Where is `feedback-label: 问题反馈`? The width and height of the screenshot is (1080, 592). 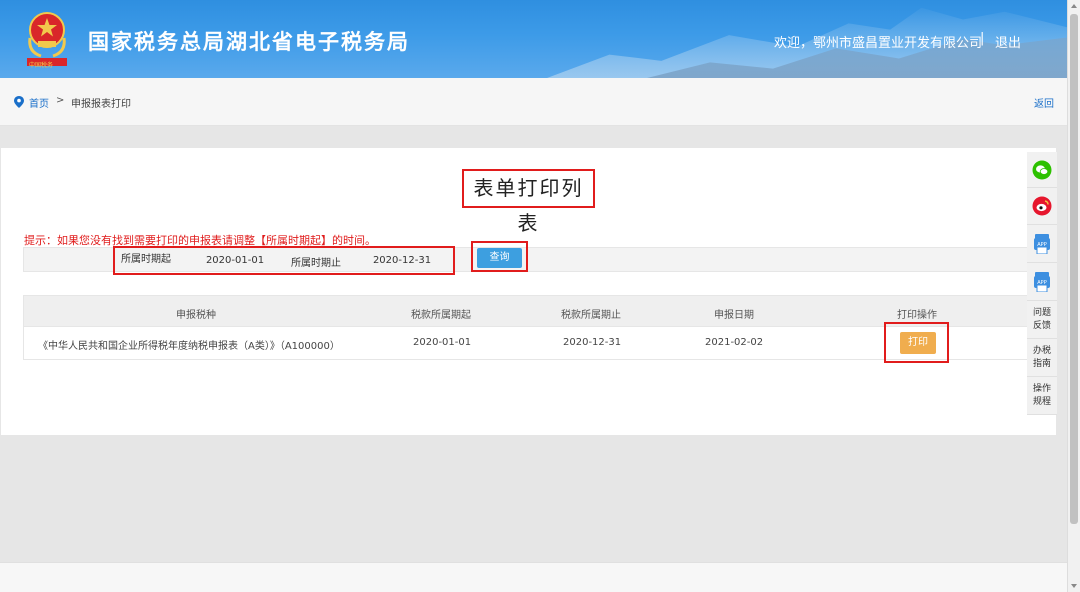
feedback-label: 问题反馈 is located at coordinates (1042, 319).